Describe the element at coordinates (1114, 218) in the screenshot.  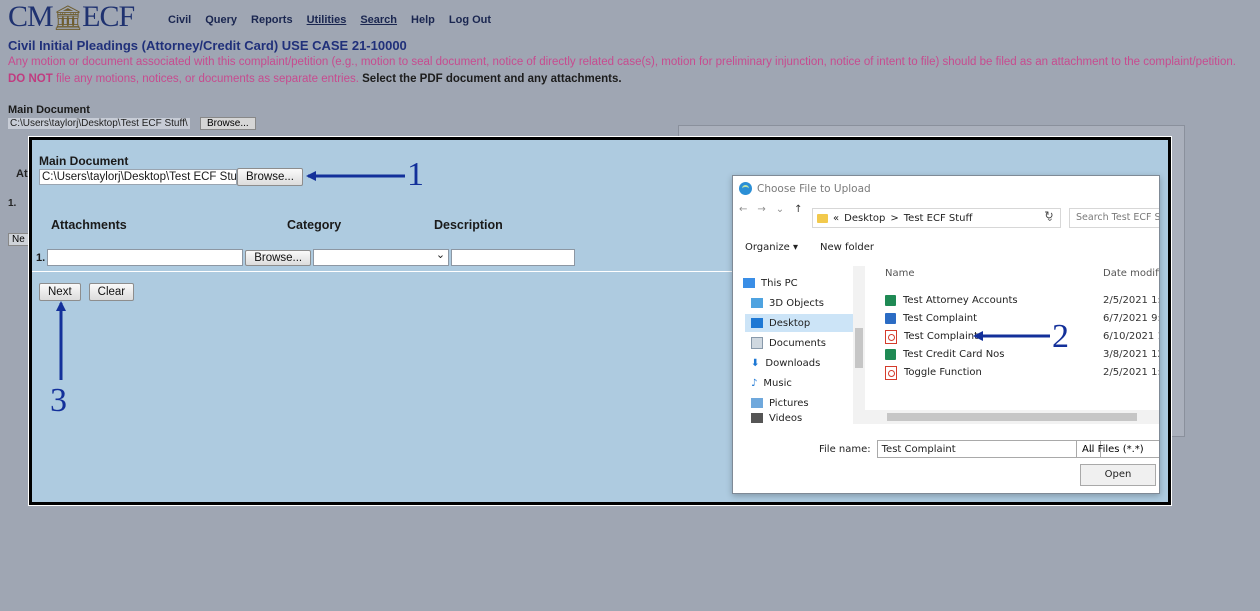
I see `search-input: Search Test ECF Stuff` at that location.